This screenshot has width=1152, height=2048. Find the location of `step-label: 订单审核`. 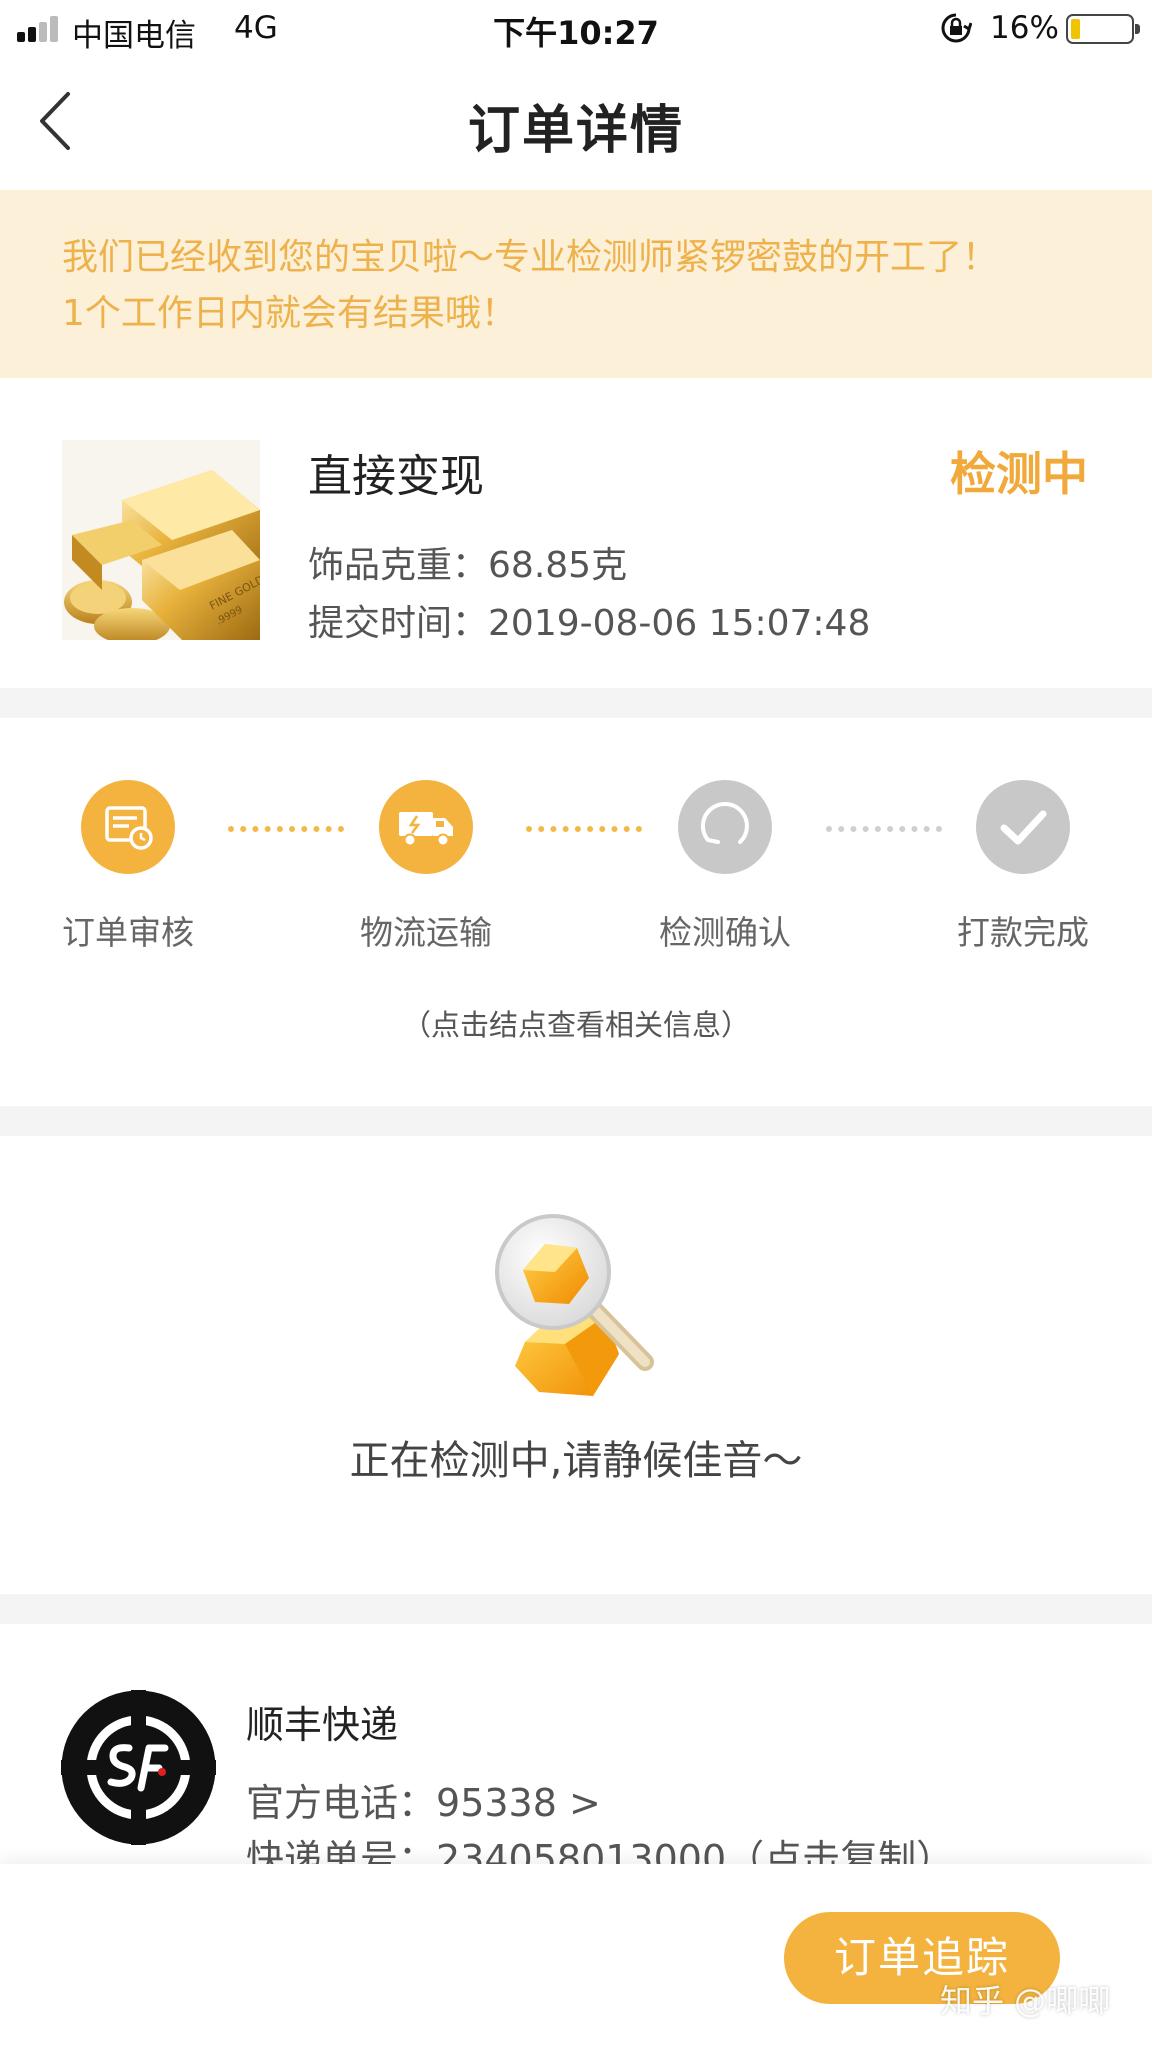

step-label: 订单审核 is located at coordinates (128, 932).